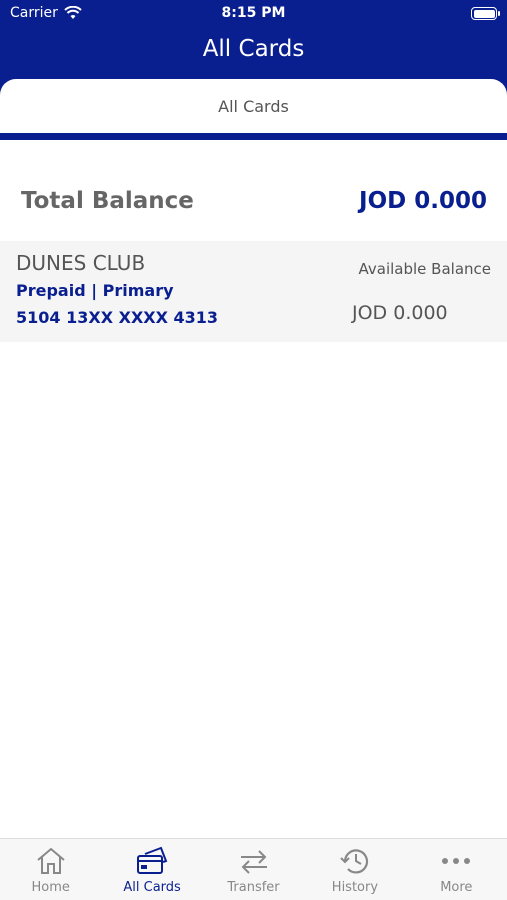 The height and width of the screenshot is (900, 507). Describe the element at coordinates (456, 869) in the screenshot. I see `tab-more: More` at that location.